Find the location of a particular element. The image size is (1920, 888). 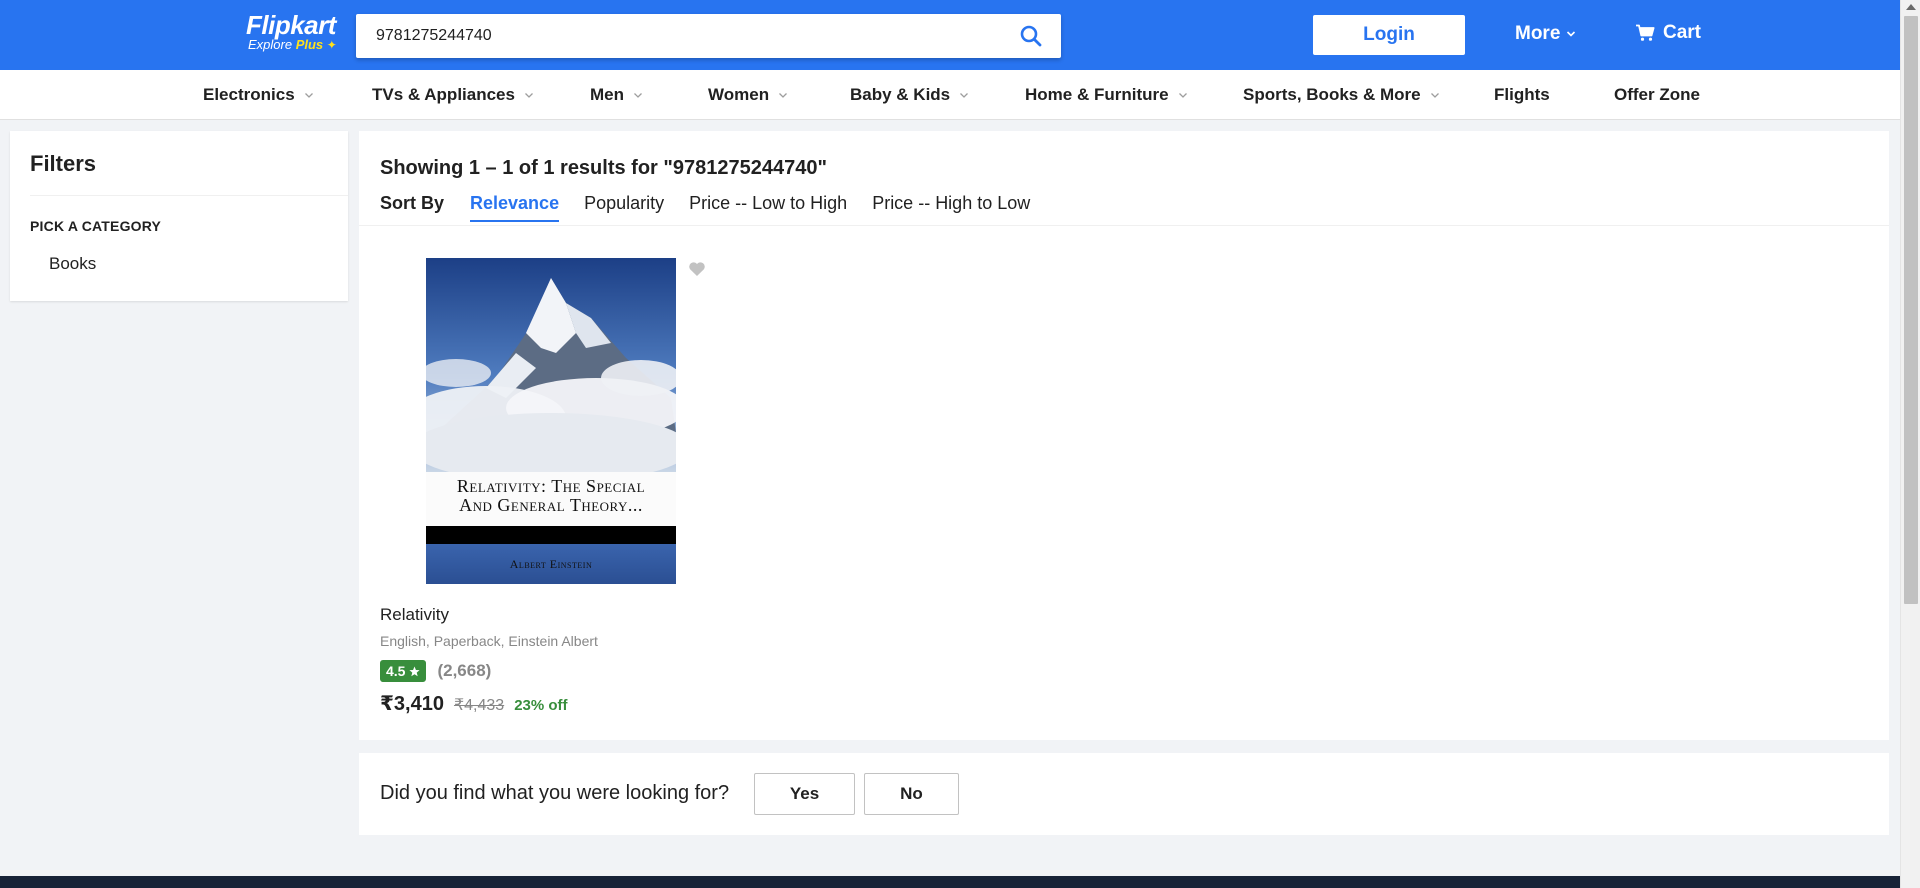

logo-tagline-prefix: Explore is located at coordinates (270, 44).